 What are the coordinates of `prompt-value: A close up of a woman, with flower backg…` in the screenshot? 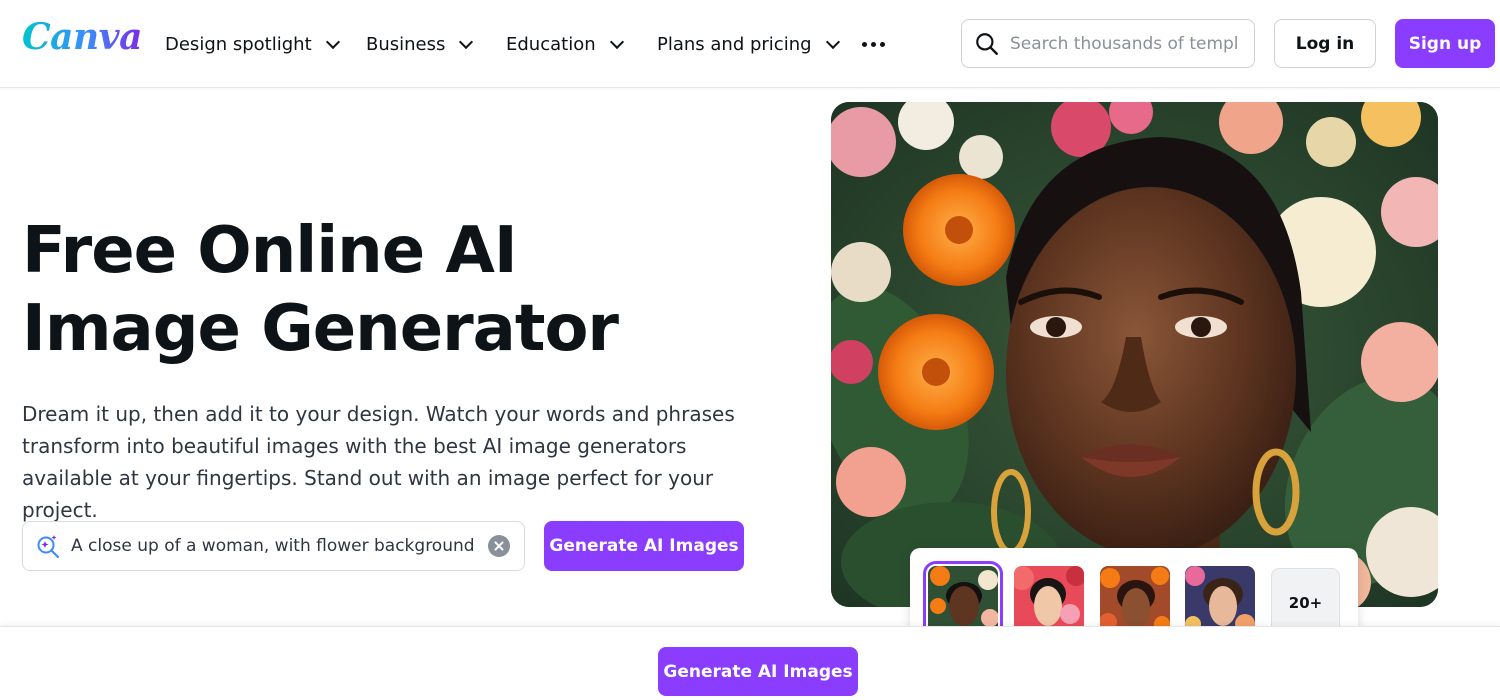 It's located at (279, 546).